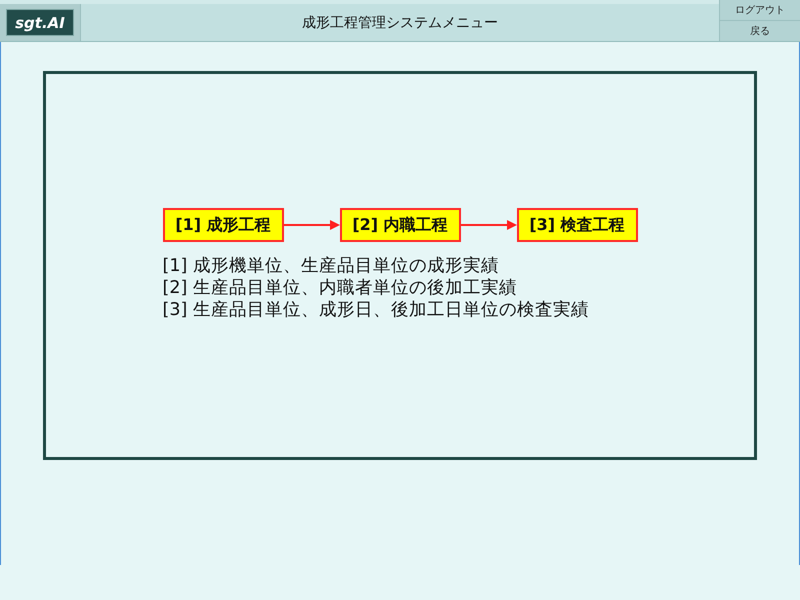 This screenshot has height=600, width=800. What do you see at coordinates (340, 288) in the screenshot?
I see `description-line: [2] 生産品目単位、内職者単位の後加工実績` at bounding box center [340, 288].